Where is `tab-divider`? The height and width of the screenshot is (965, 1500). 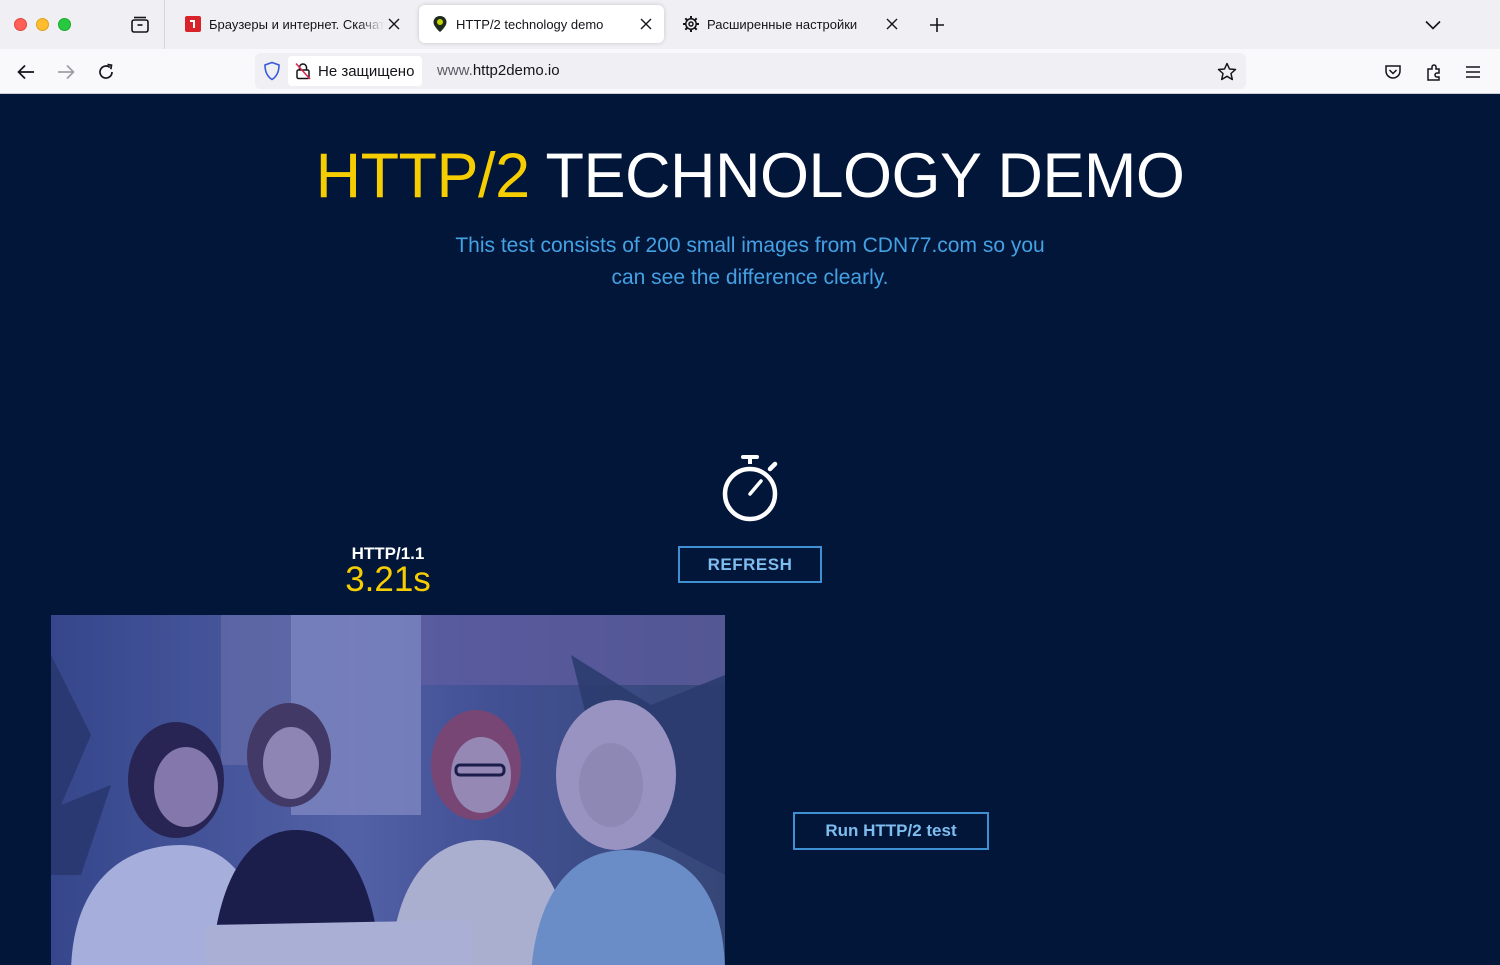
tab-divider is located at coordinates (164, 24).